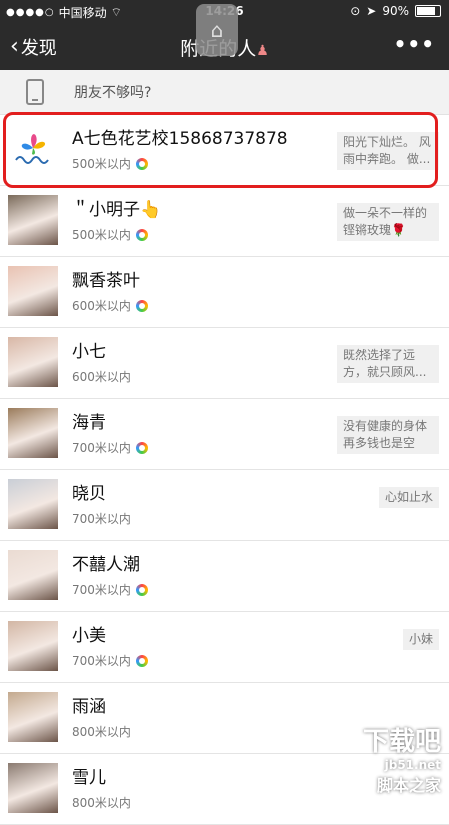  Describe the element at coordinates (89, 778) in the screenshot. I see `person-name: 雪儿` at that location.